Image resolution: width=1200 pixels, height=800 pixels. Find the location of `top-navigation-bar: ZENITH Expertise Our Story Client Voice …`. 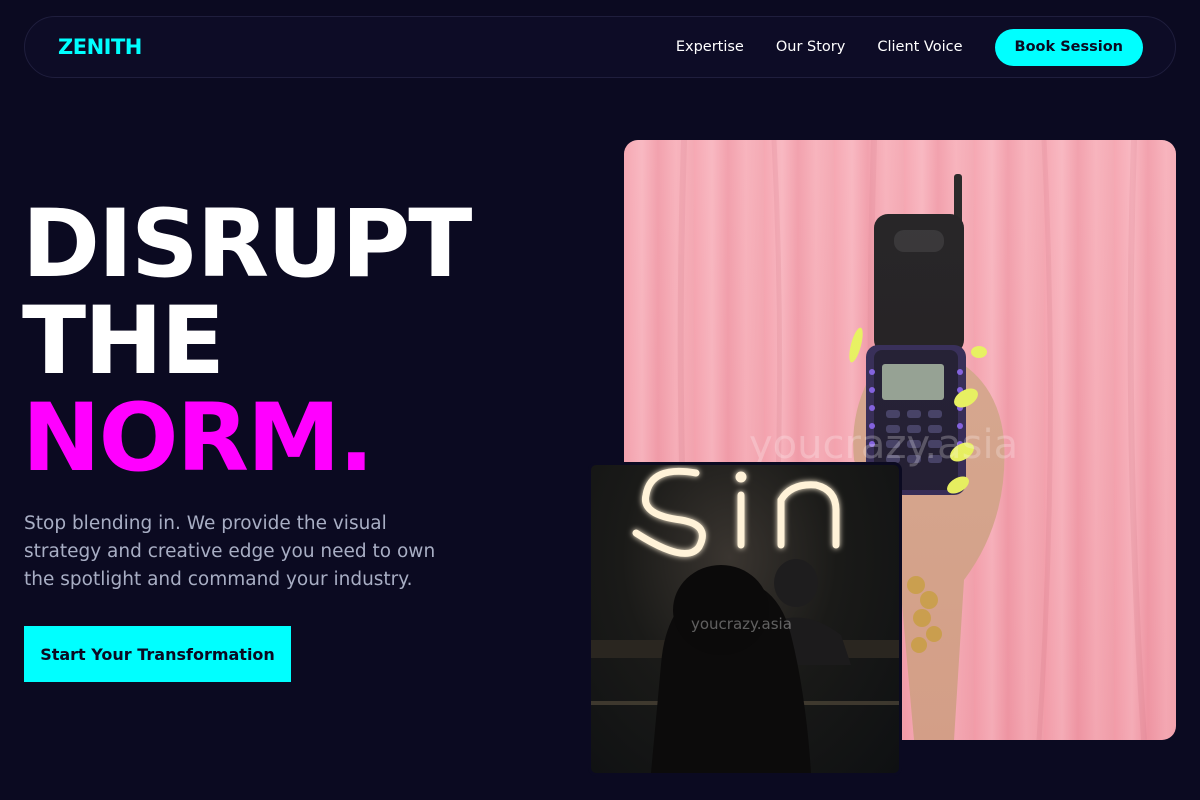

top-navigation-bar: ZENITH Expertise Our Story Client Voice … is located at coordinates (600, 47).